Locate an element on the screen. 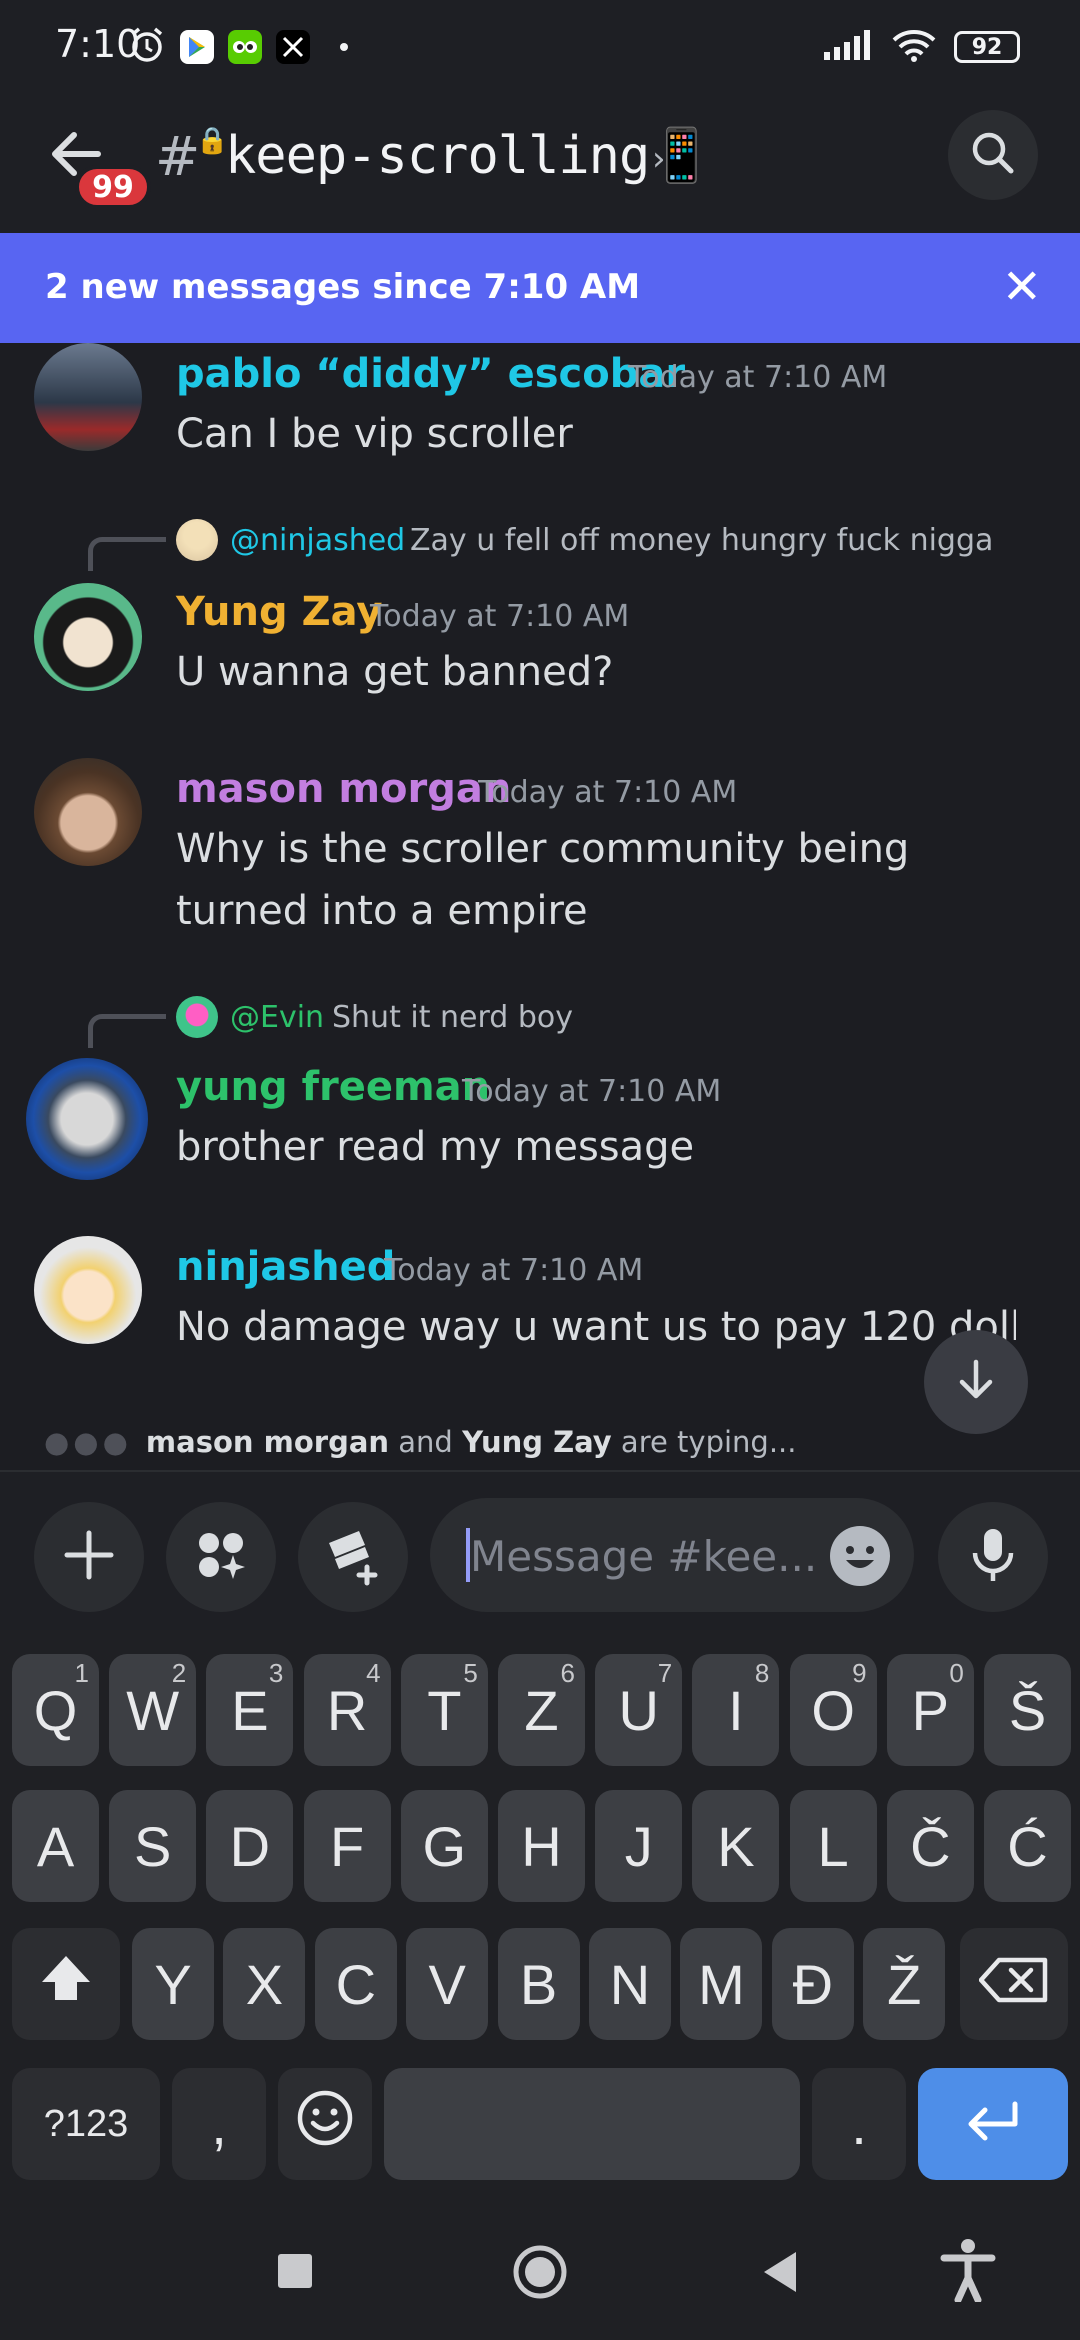 This screenshot has width=1080, height=2340. microphone-icon is located at coordinates (993, 1557).